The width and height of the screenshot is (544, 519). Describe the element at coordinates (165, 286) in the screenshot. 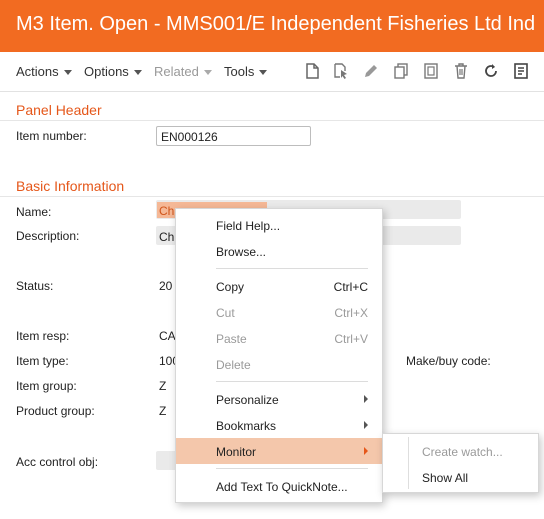

I see `status-value: 20` at that location.